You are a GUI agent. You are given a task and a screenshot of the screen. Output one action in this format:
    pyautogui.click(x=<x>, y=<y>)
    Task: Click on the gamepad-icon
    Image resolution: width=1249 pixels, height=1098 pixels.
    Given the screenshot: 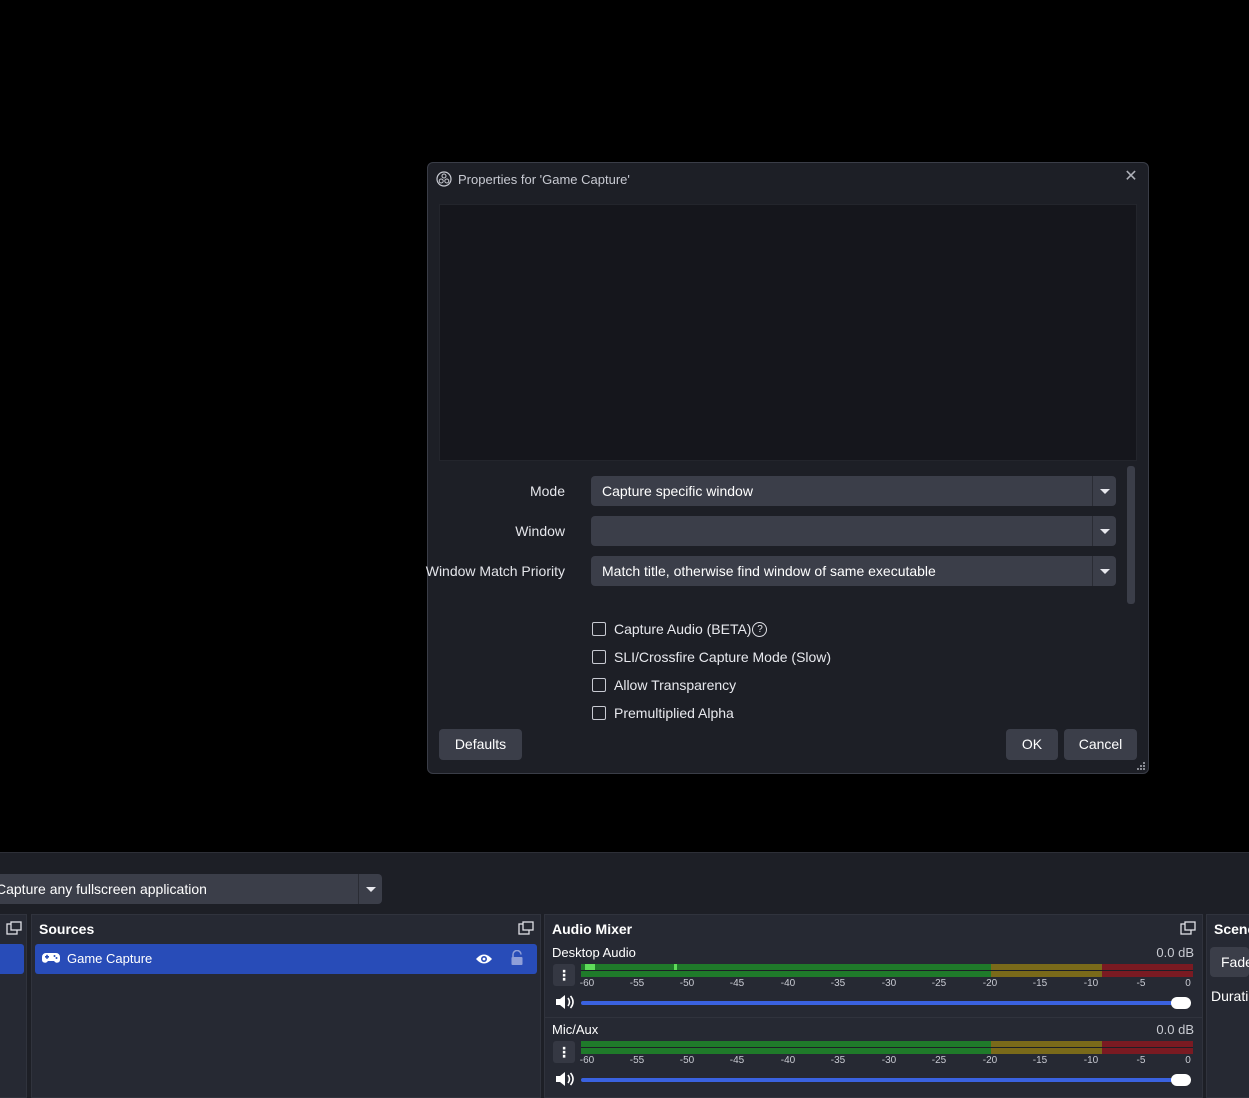 What is the action you would take?
    pyautogui.click(x=51, y=958)
    